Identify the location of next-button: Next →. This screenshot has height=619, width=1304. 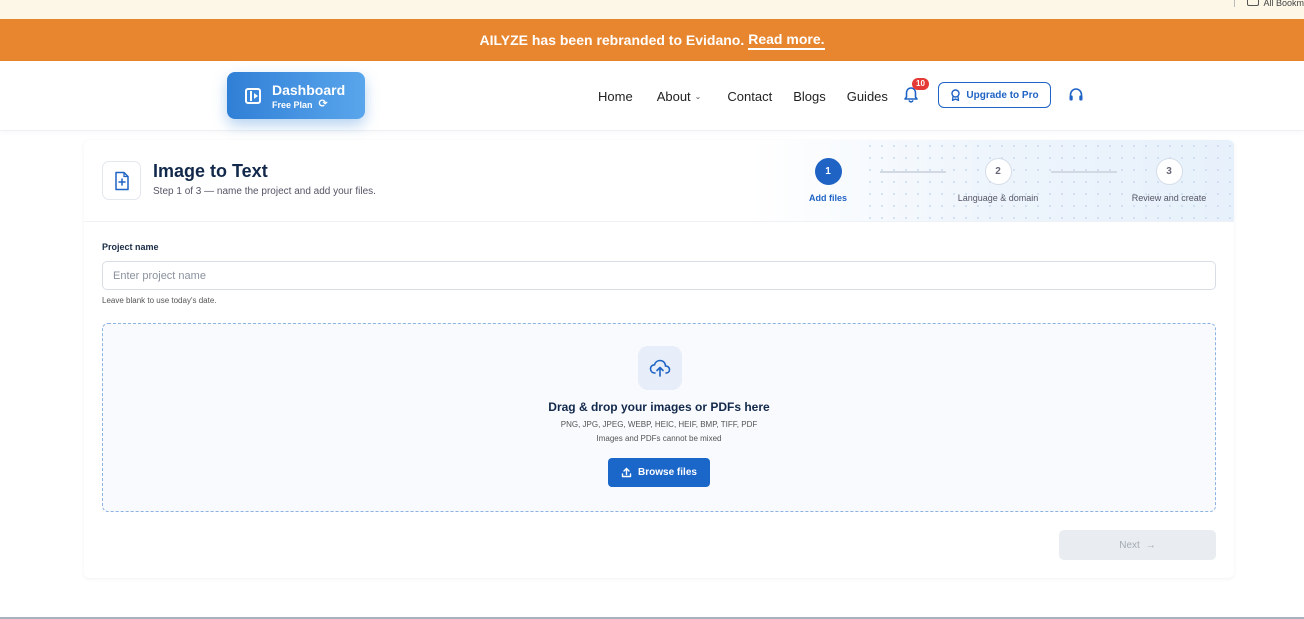
(1137, 545).